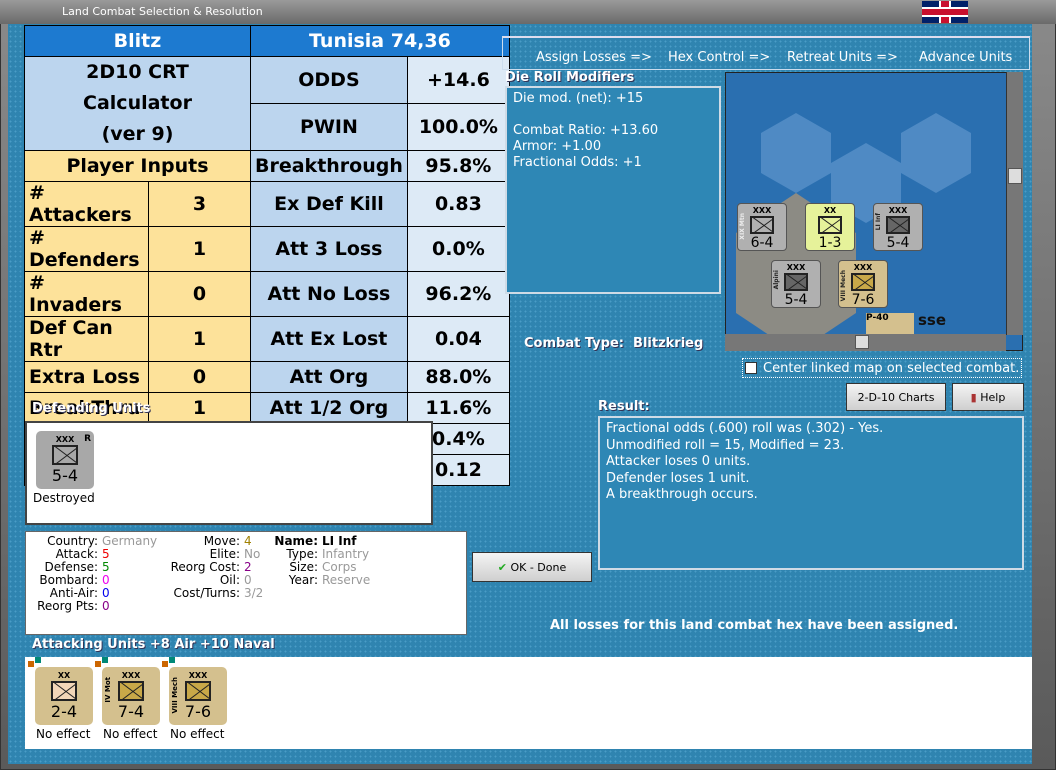  I want to click on defending-unit: XXX 5-4 R, so click(65, 460).